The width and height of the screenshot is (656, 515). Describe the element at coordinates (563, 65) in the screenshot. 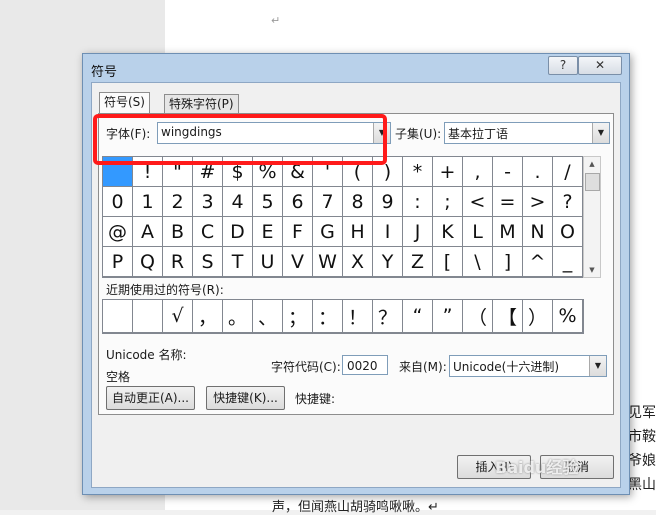

I see `help-button: ?` at that location.